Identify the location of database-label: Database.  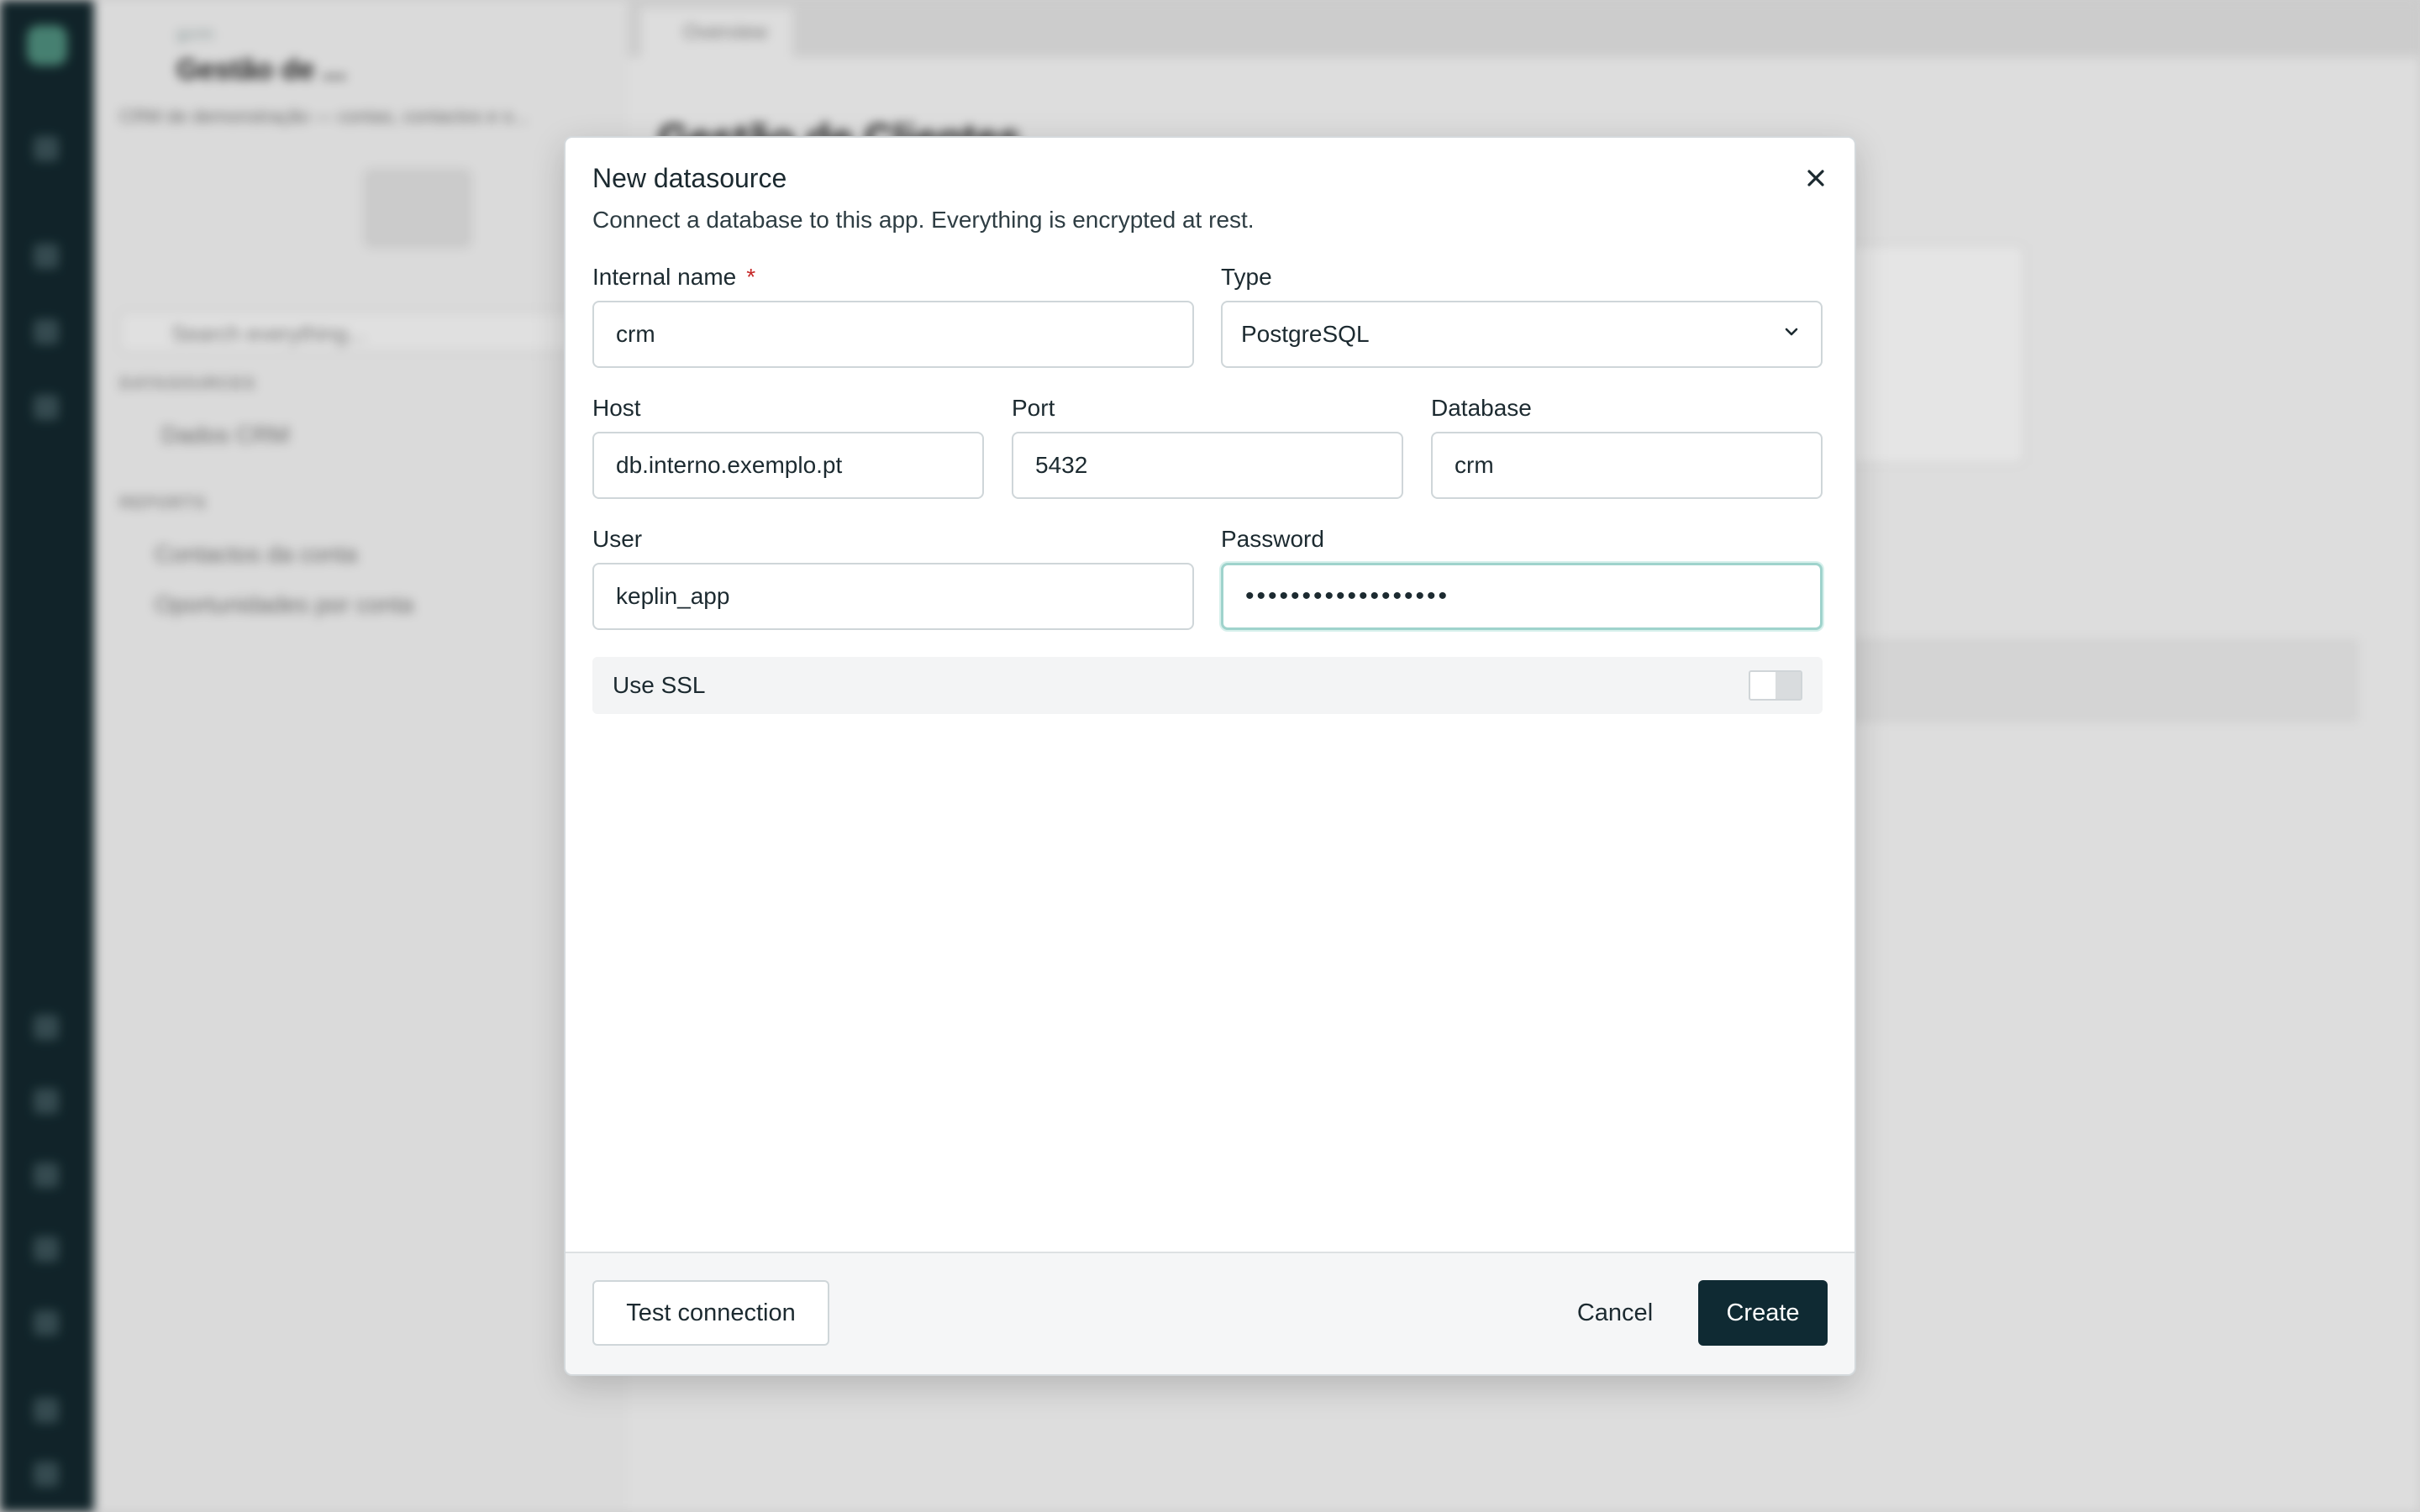
(1481, 408).